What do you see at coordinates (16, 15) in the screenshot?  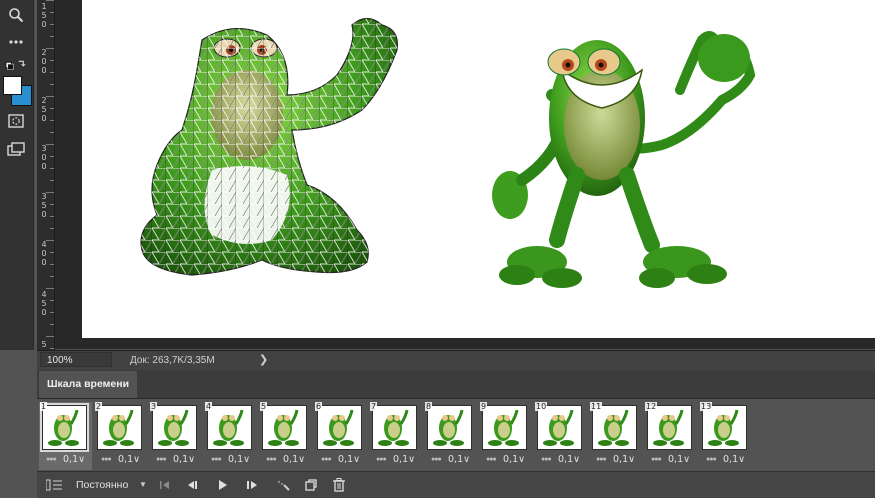 I see `zoom-tool-icon` at bounding box center [16, 15].